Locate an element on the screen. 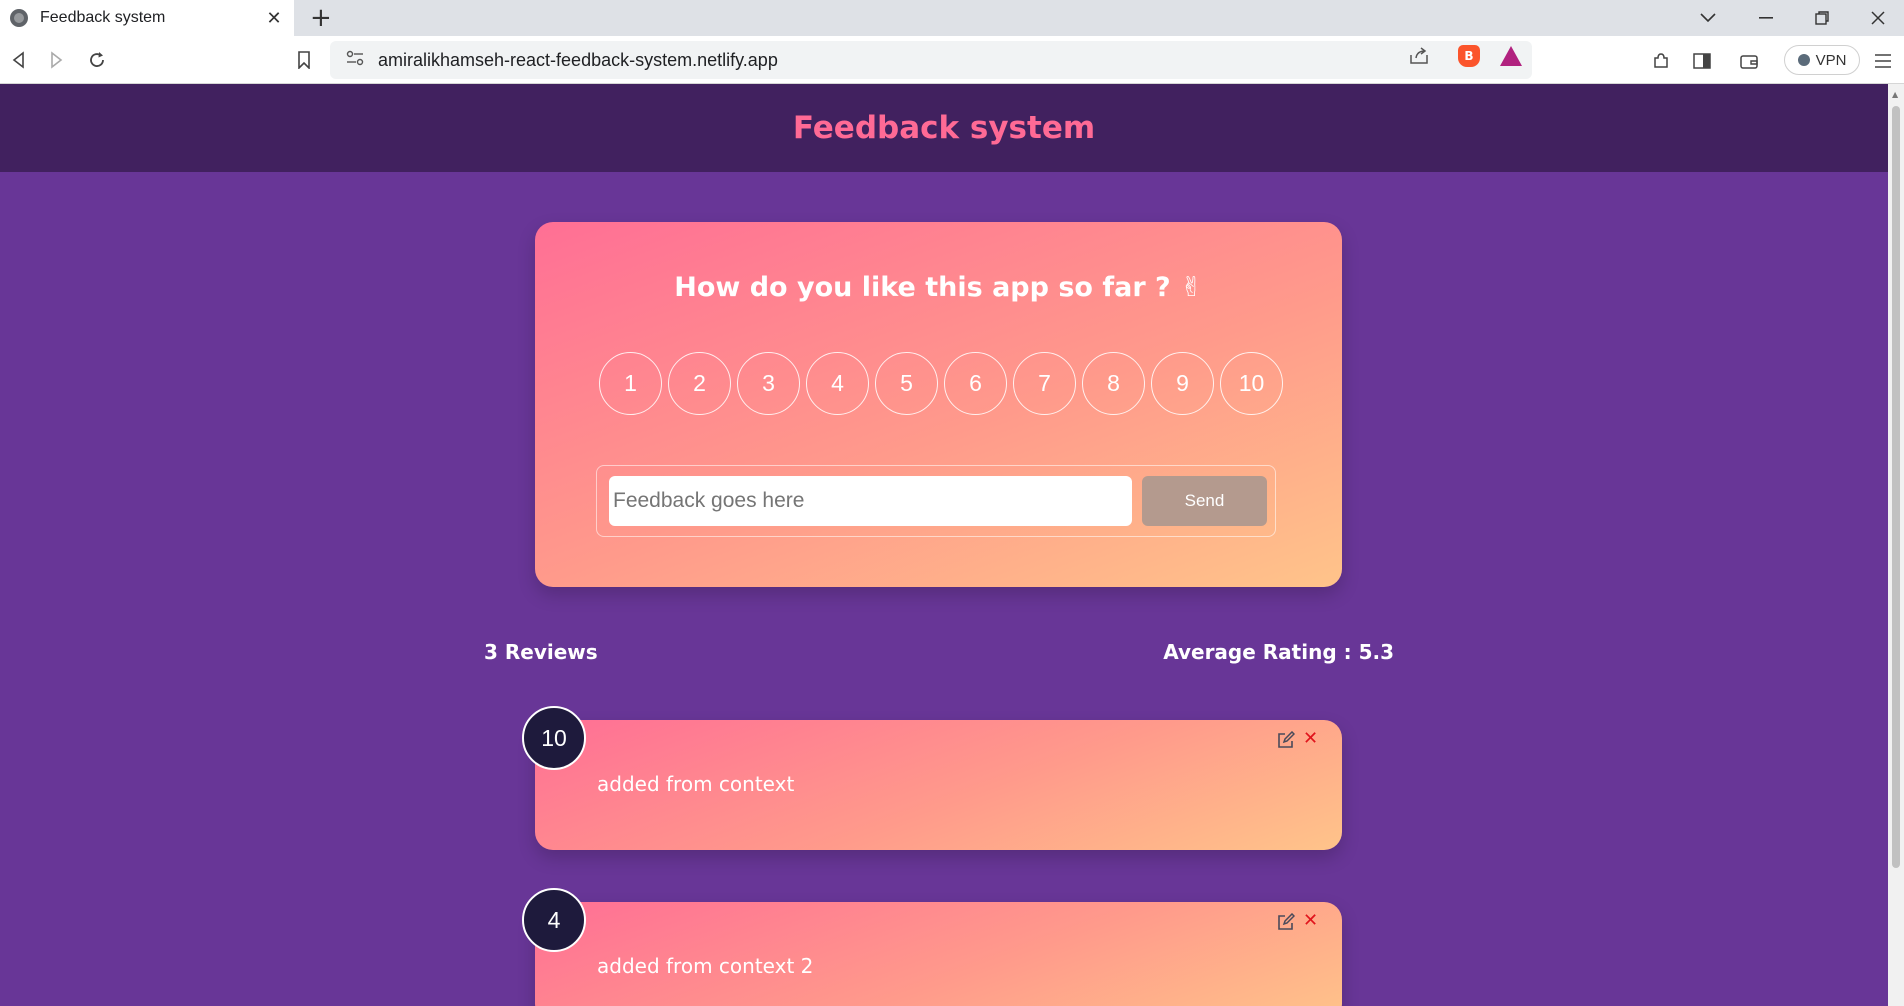 This screenshot has height=1006, width=1904. close-window-button is located at coordinates (1877, 18).